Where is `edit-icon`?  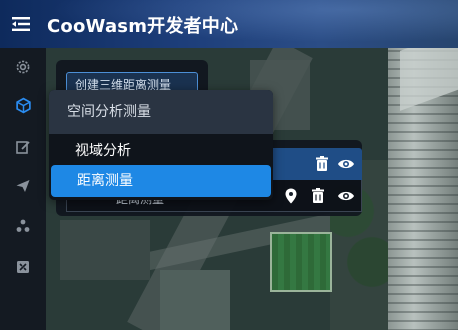 edit-icon is located at coordinates (23, 149).